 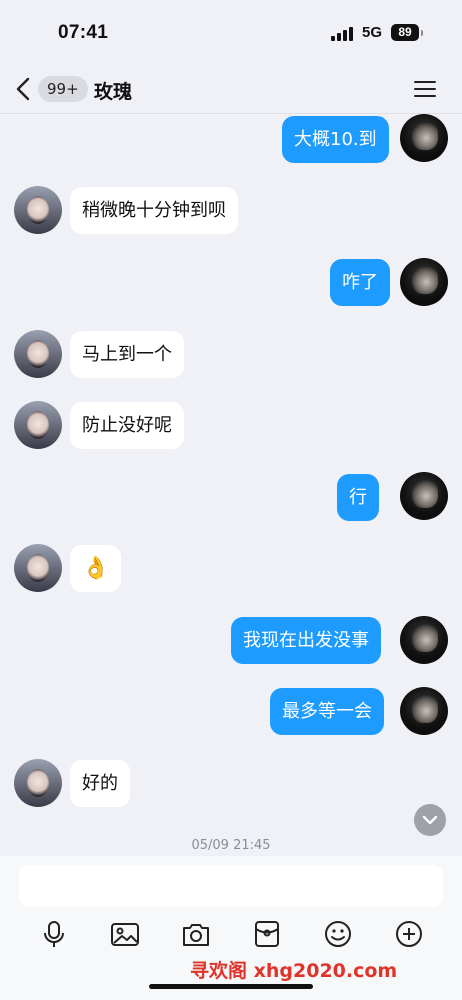 I want to click on message-bubble: 马上到一个, so click(x=127, y=354).